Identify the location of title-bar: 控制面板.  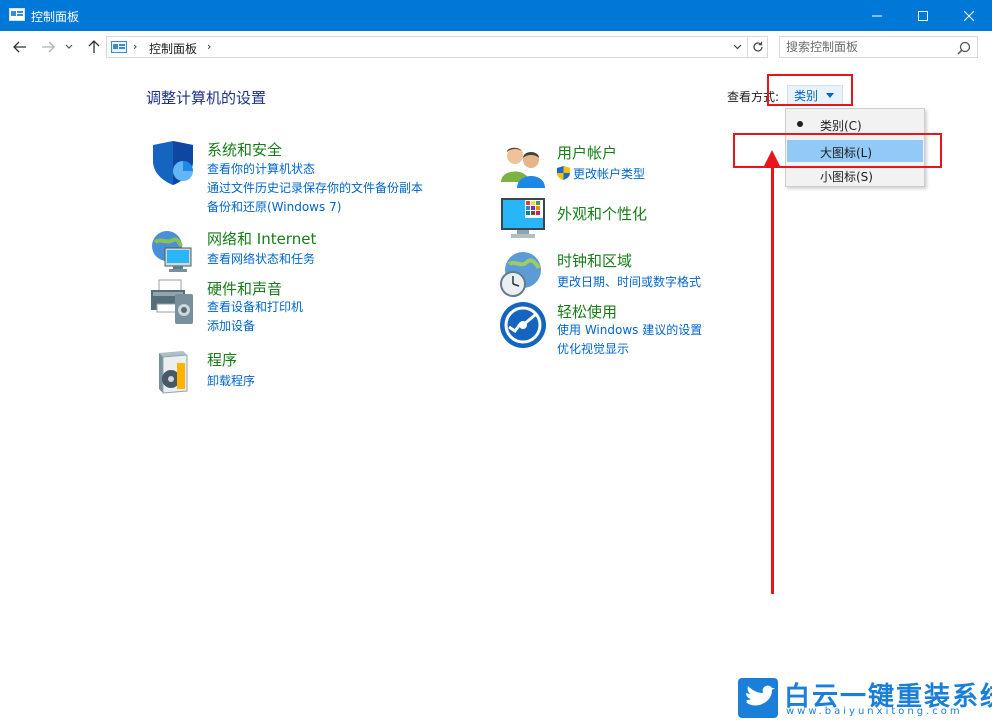
(496, 15).